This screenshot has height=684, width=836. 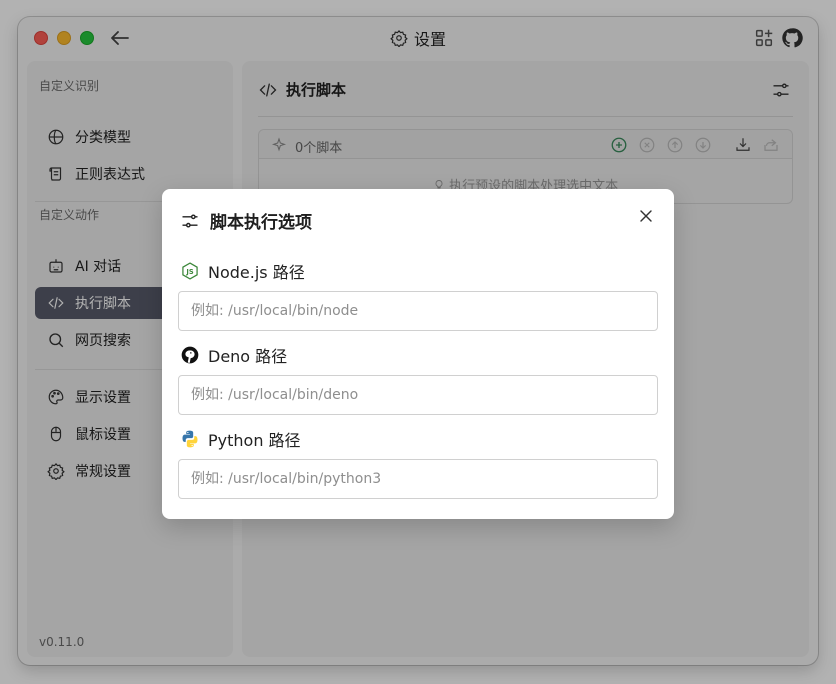 I want to click on svg-text: JS, so click(x=189, y=272).